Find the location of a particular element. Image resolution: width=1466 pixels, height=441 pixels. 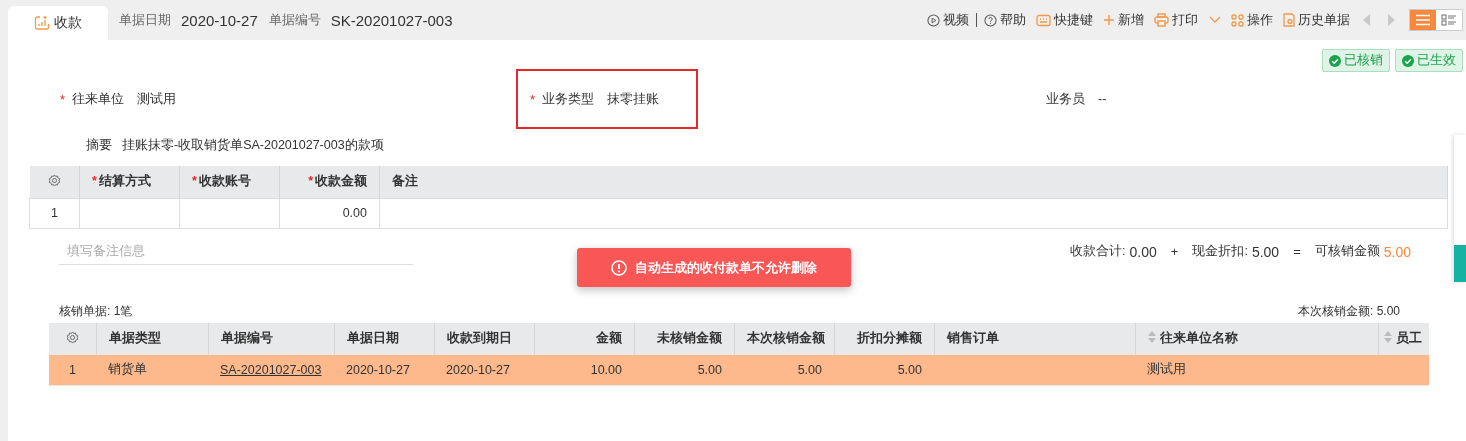

play-icon is located at coordinates (933, 20).